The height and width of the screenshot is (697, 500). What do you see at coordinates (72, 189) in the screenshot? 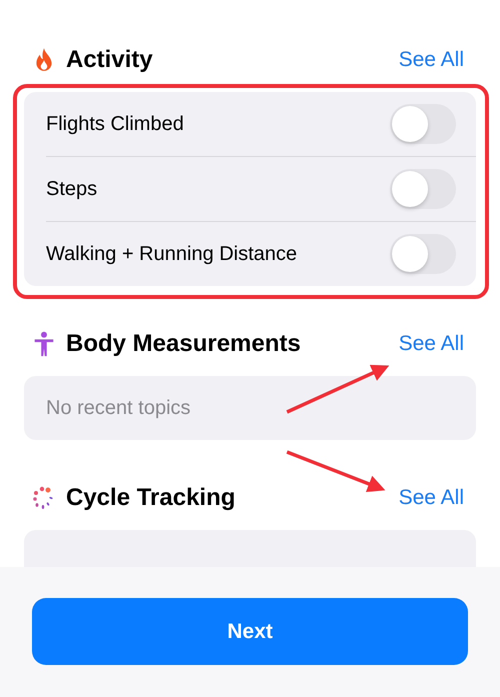
I see `row-label: Steps` at bounding box center [72, 189].